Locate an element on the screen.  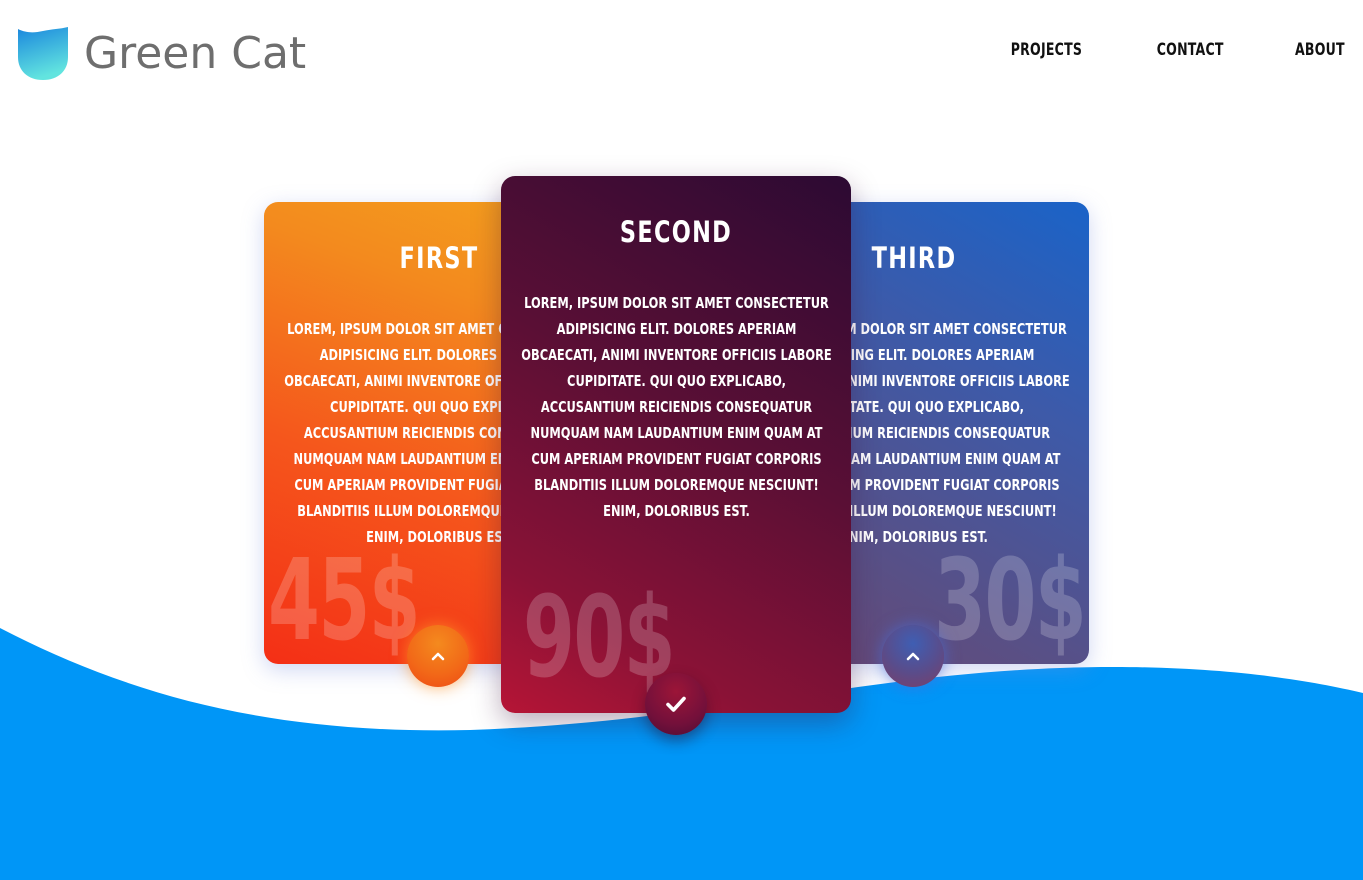
brand-logo: Green Cat is located at coordinates (161, 54).